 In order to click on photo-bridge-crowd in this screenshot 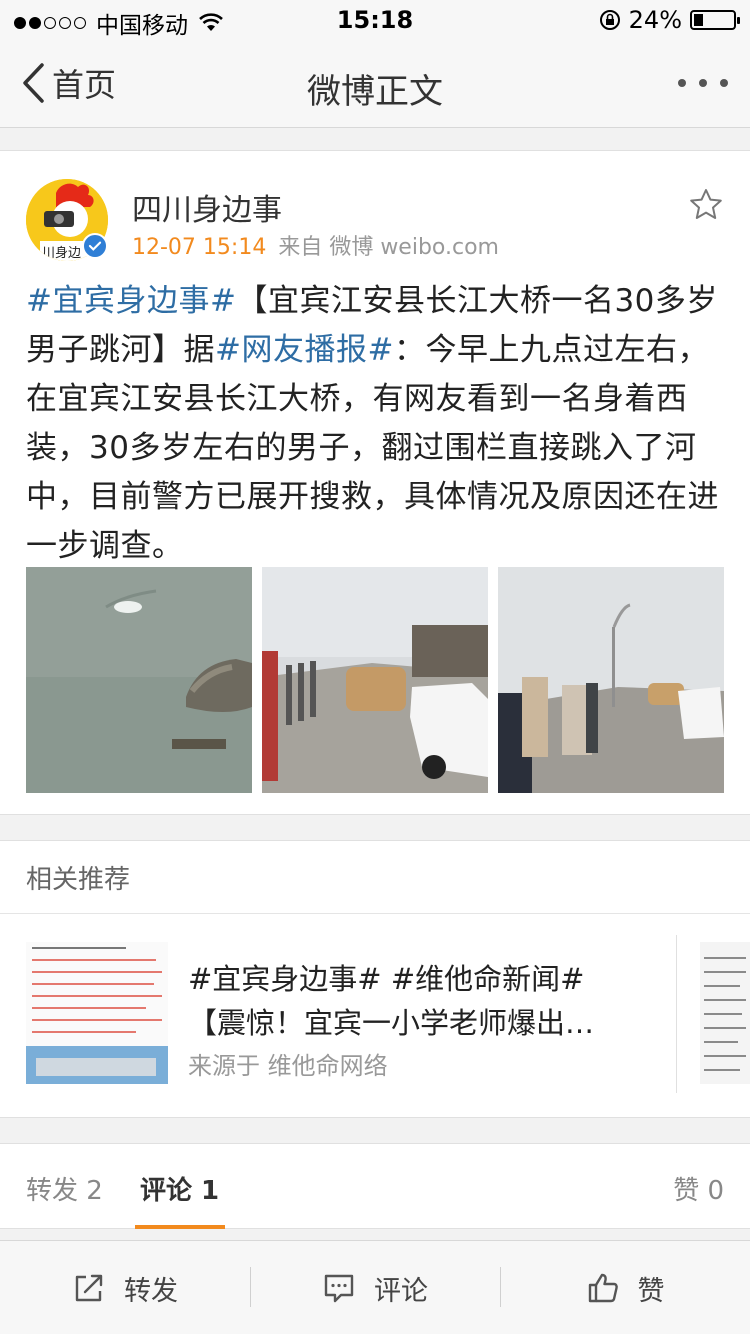, I will do `click(375, 680)`.